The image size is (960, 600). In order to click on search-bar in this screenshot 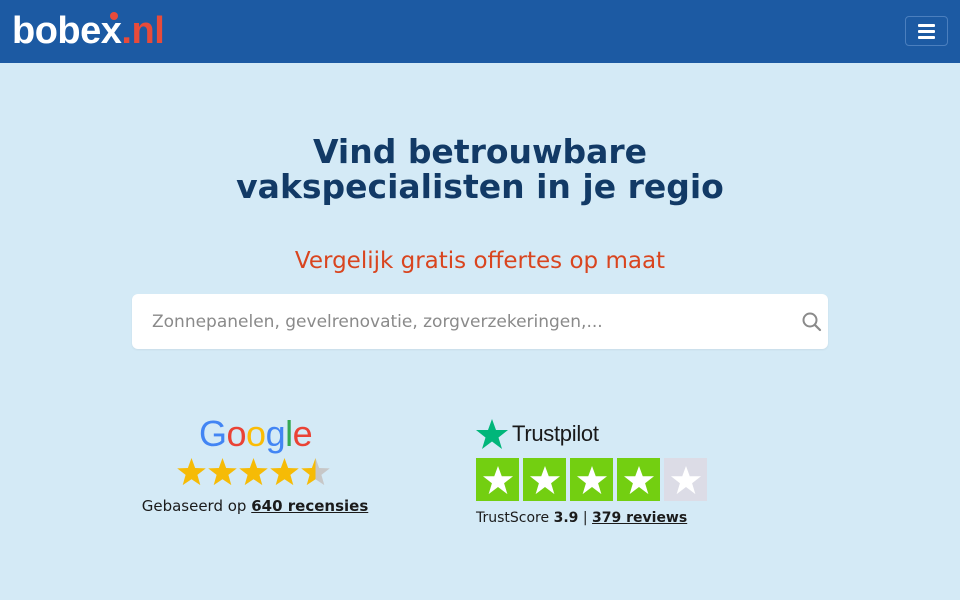, I will do `click(480, 321)`.